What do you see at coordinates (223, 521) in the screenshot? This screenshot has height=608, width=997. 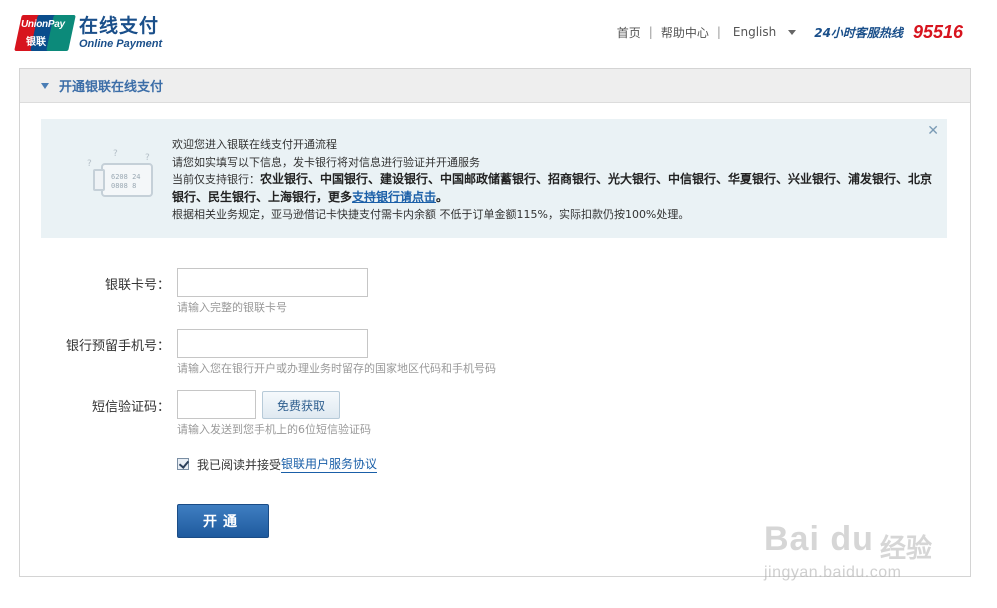 I see `open-service-button: 开通` at bounding box center [223, 521].